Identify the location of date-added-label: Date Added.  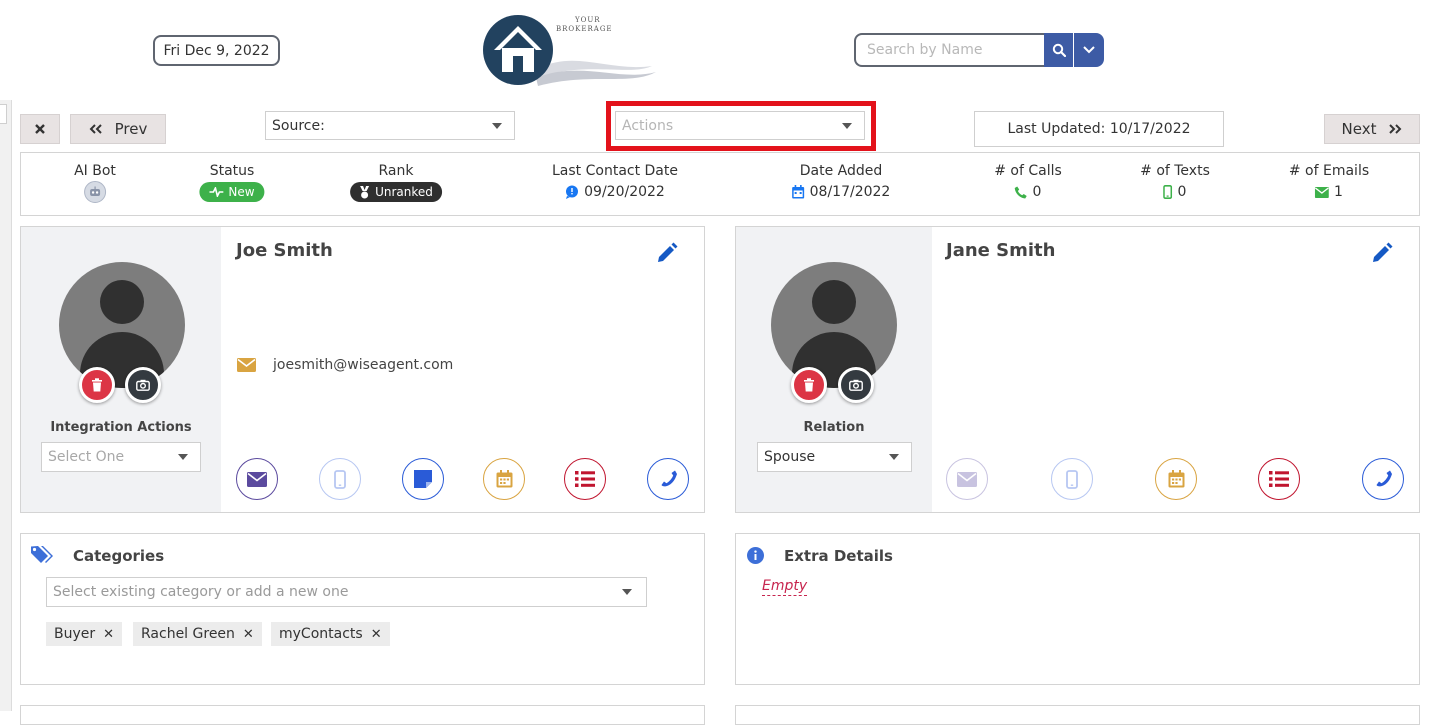
(841, 171).